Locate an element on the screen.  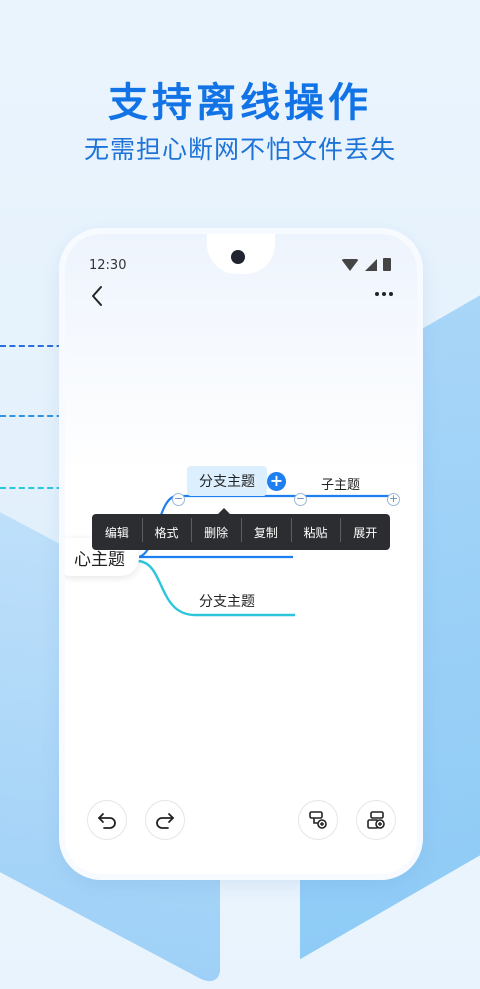
menu-item-delete: 删除 is located at coordinates (216, 529).